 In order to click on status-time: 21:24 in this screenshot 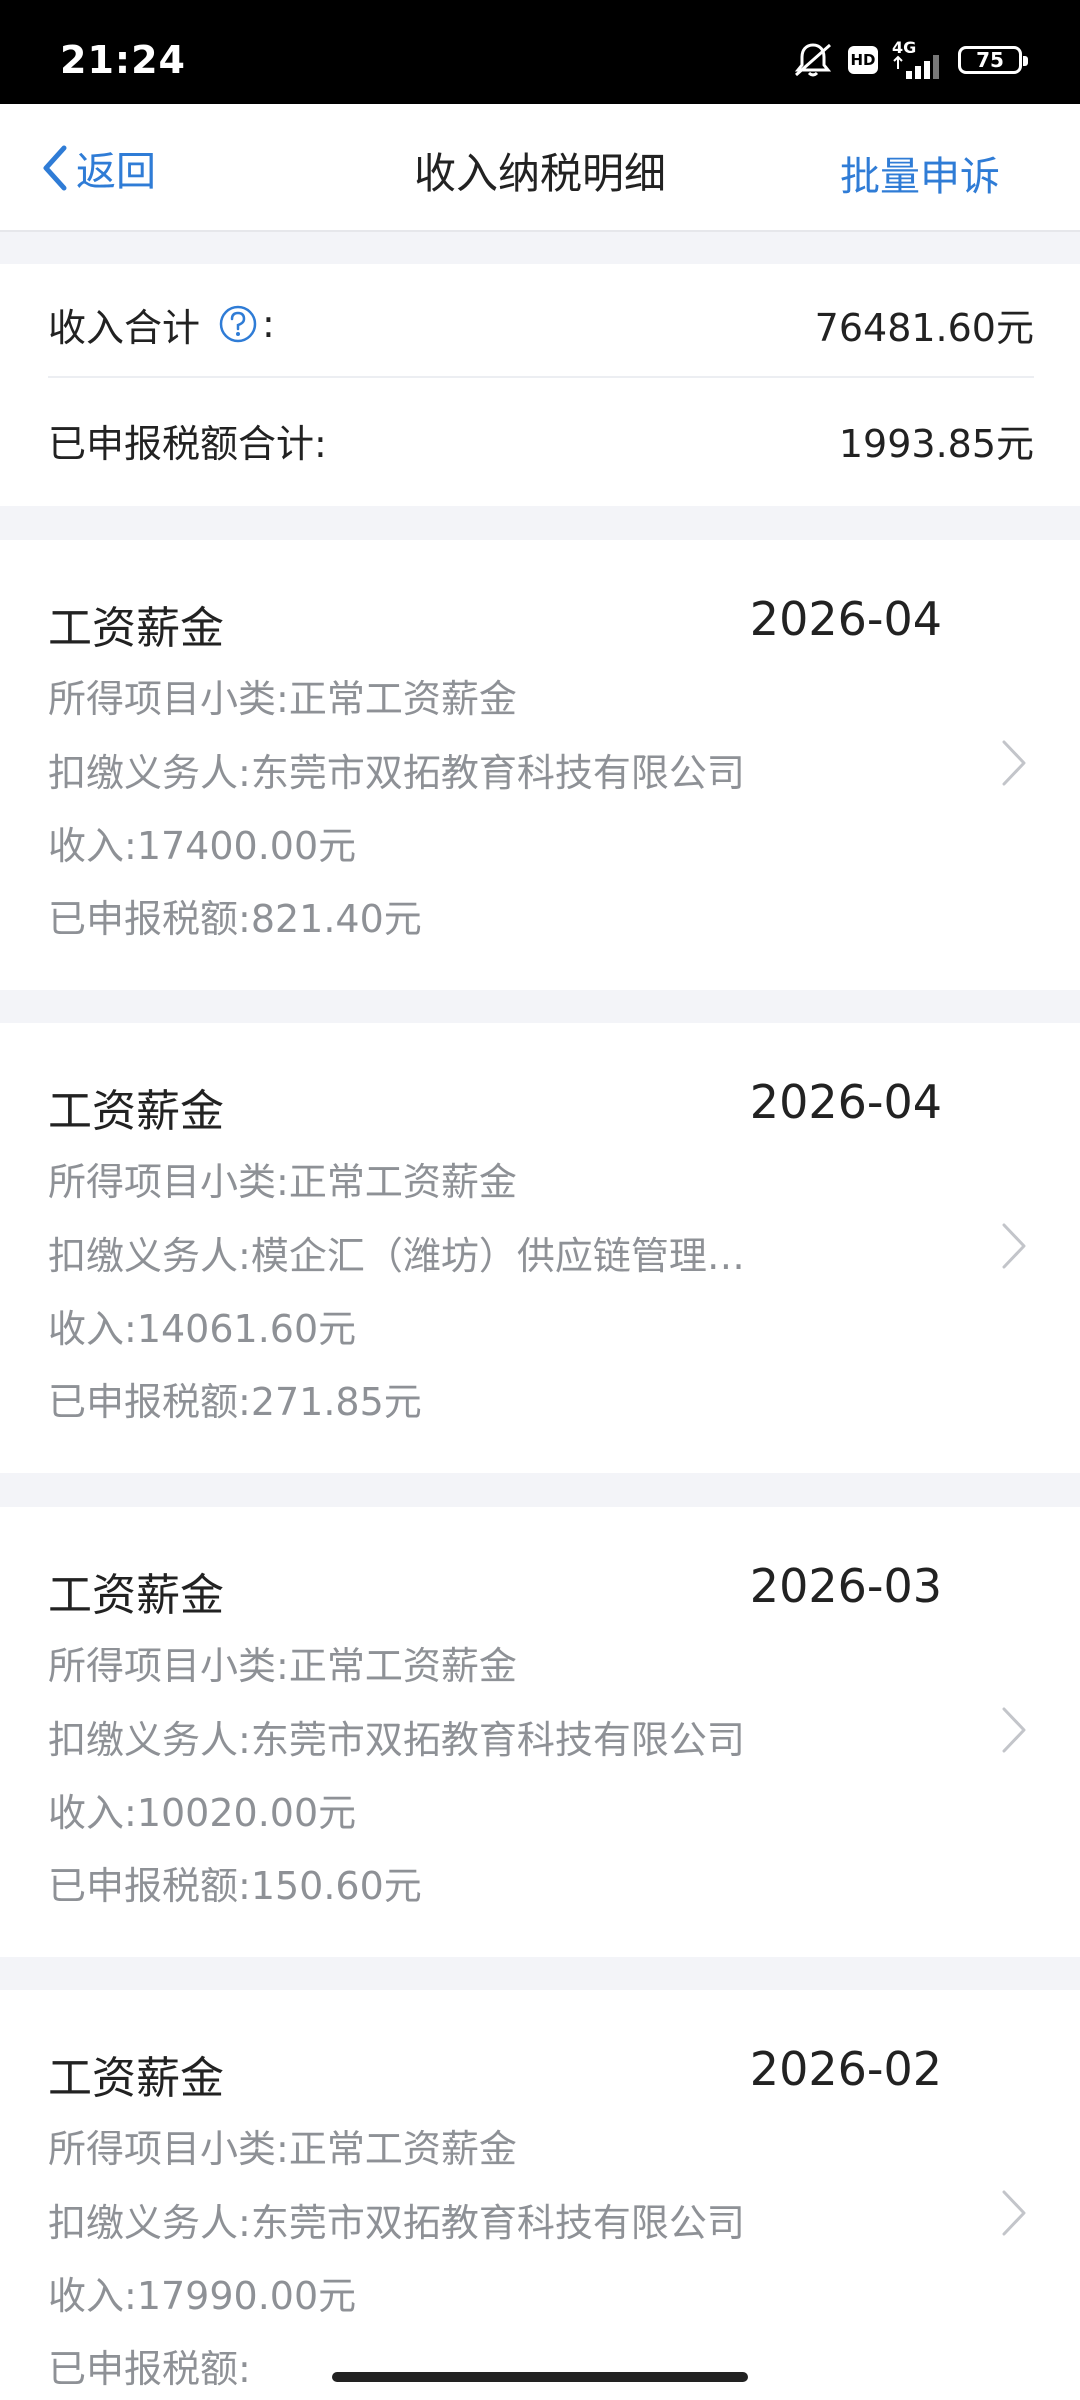, I will do `click(123, 60)`.